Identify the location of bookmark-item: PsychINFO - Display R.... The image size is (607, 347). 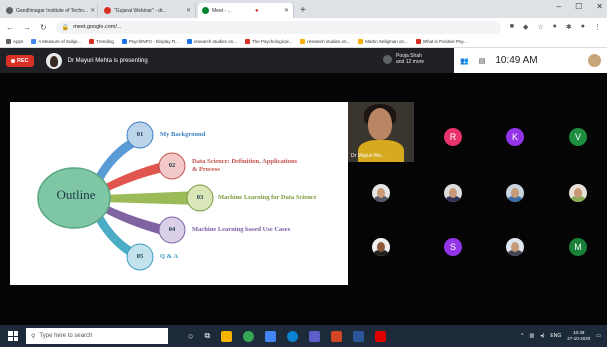
(150, 41).